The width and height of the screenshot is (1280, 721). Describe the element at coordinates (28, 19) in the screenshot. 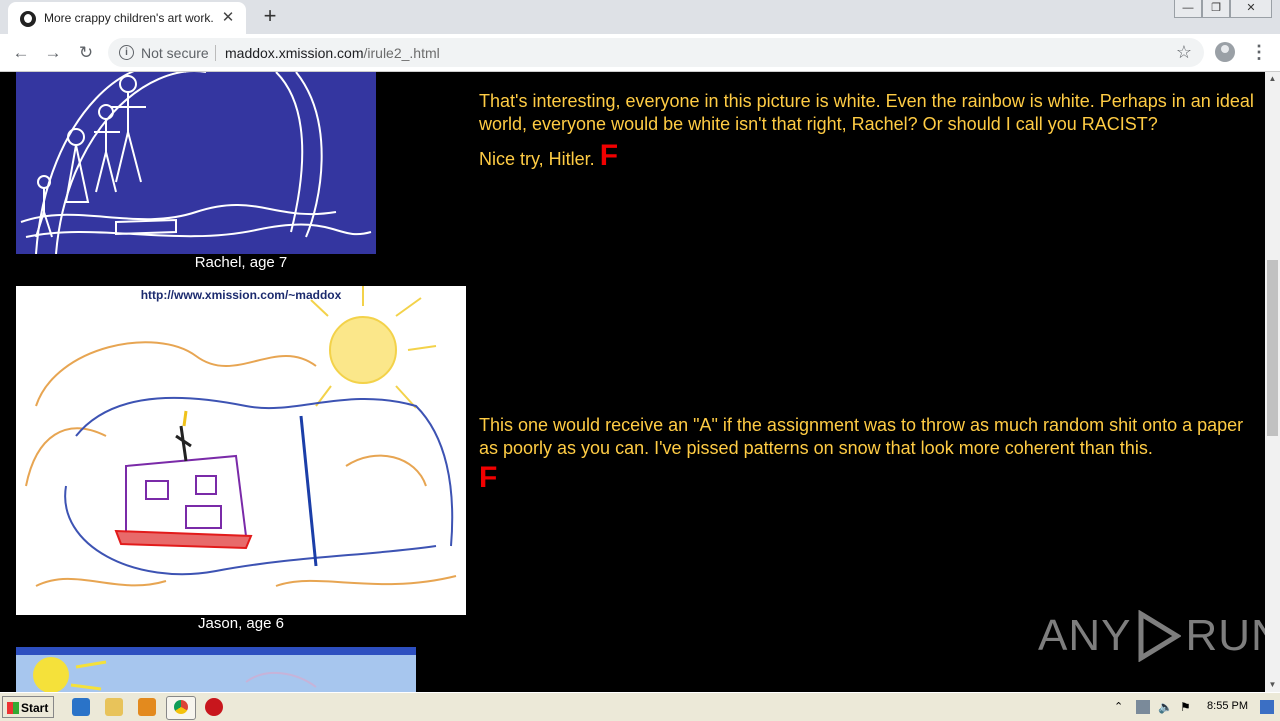

I see `page-favicon-icon` at that location.